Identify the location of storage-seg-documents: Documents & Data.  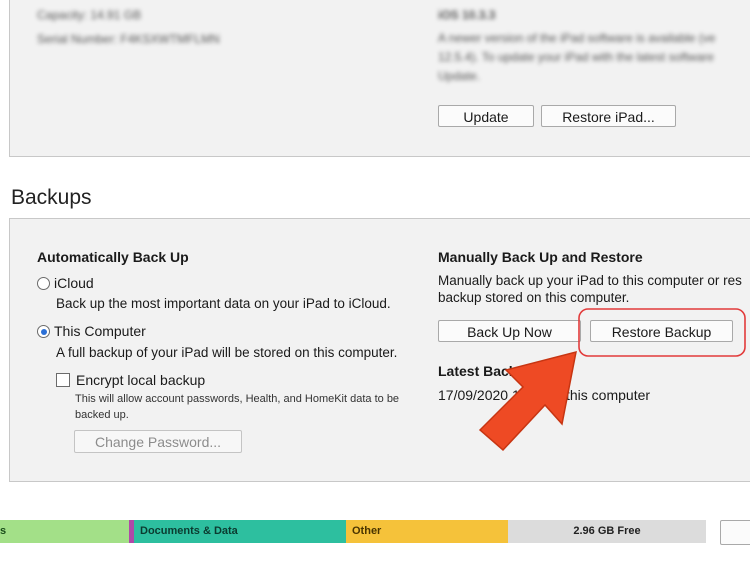
(240, 531).